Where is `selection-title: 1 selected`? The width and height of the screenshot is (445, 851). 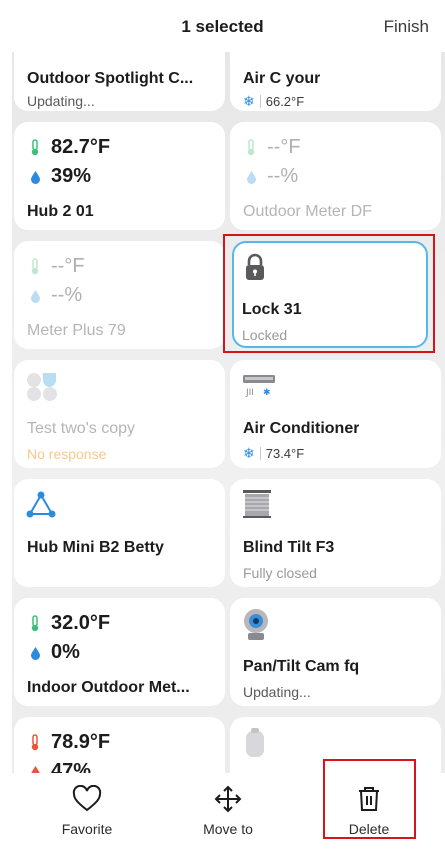
selection-title: 1 selected is located at coordinates (222, 26).